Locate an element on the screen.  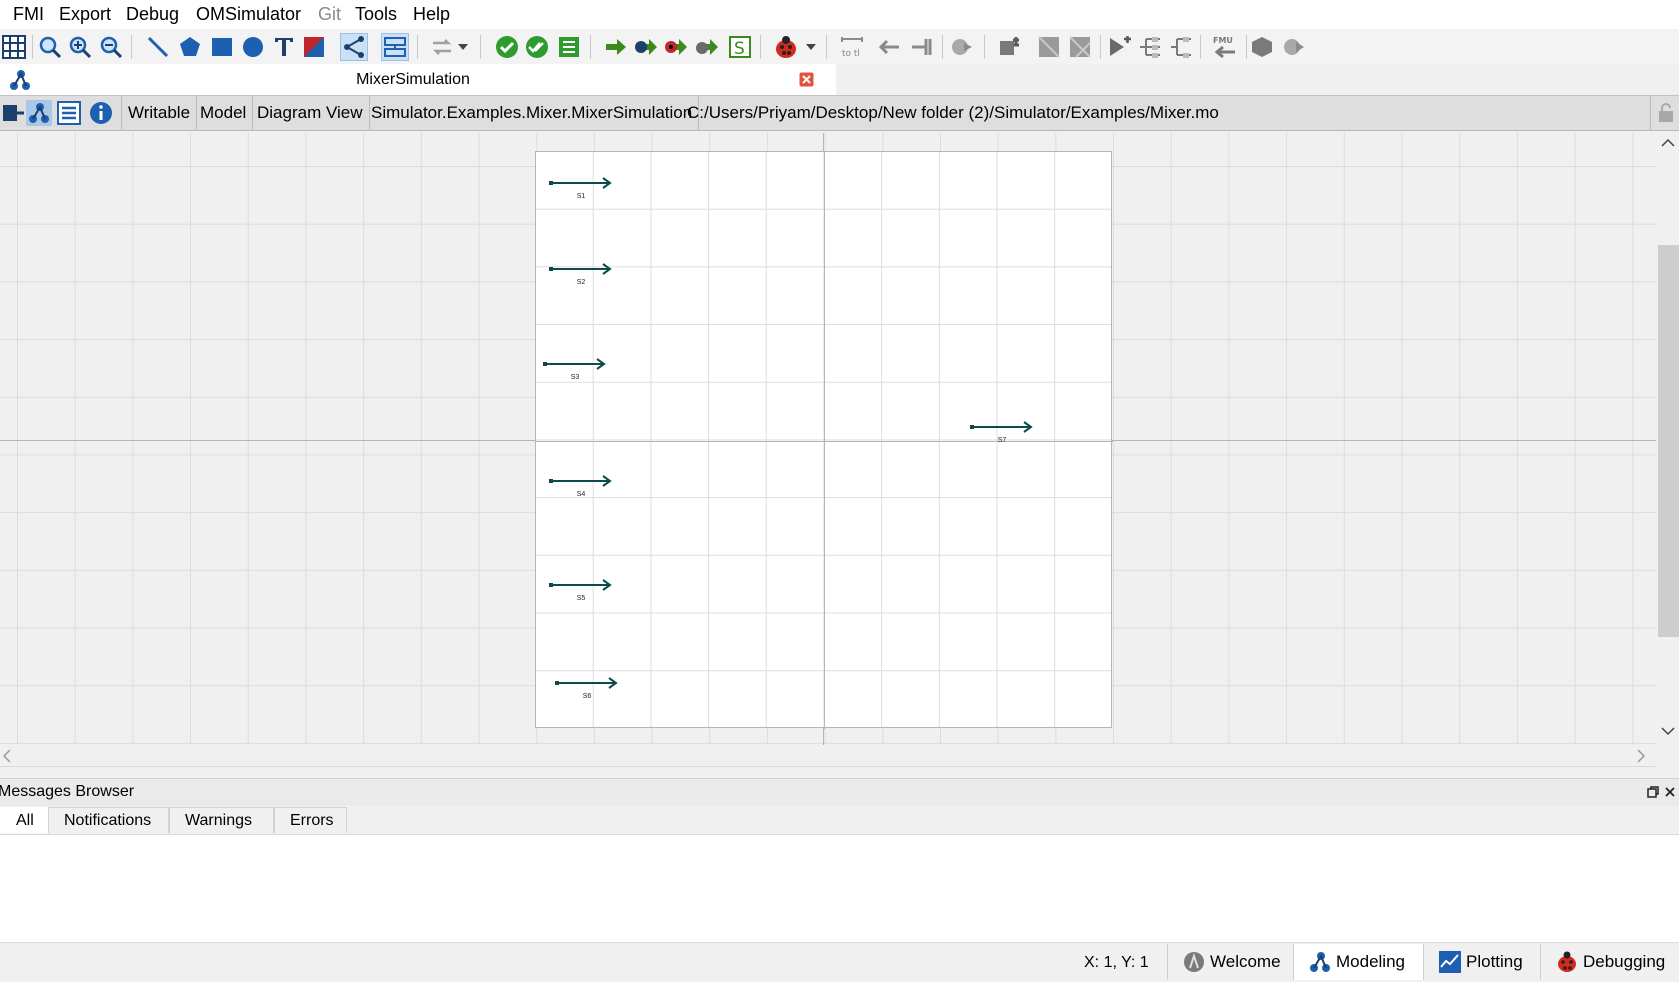
add-submodel-icon is located at coordinates (1009, 47).